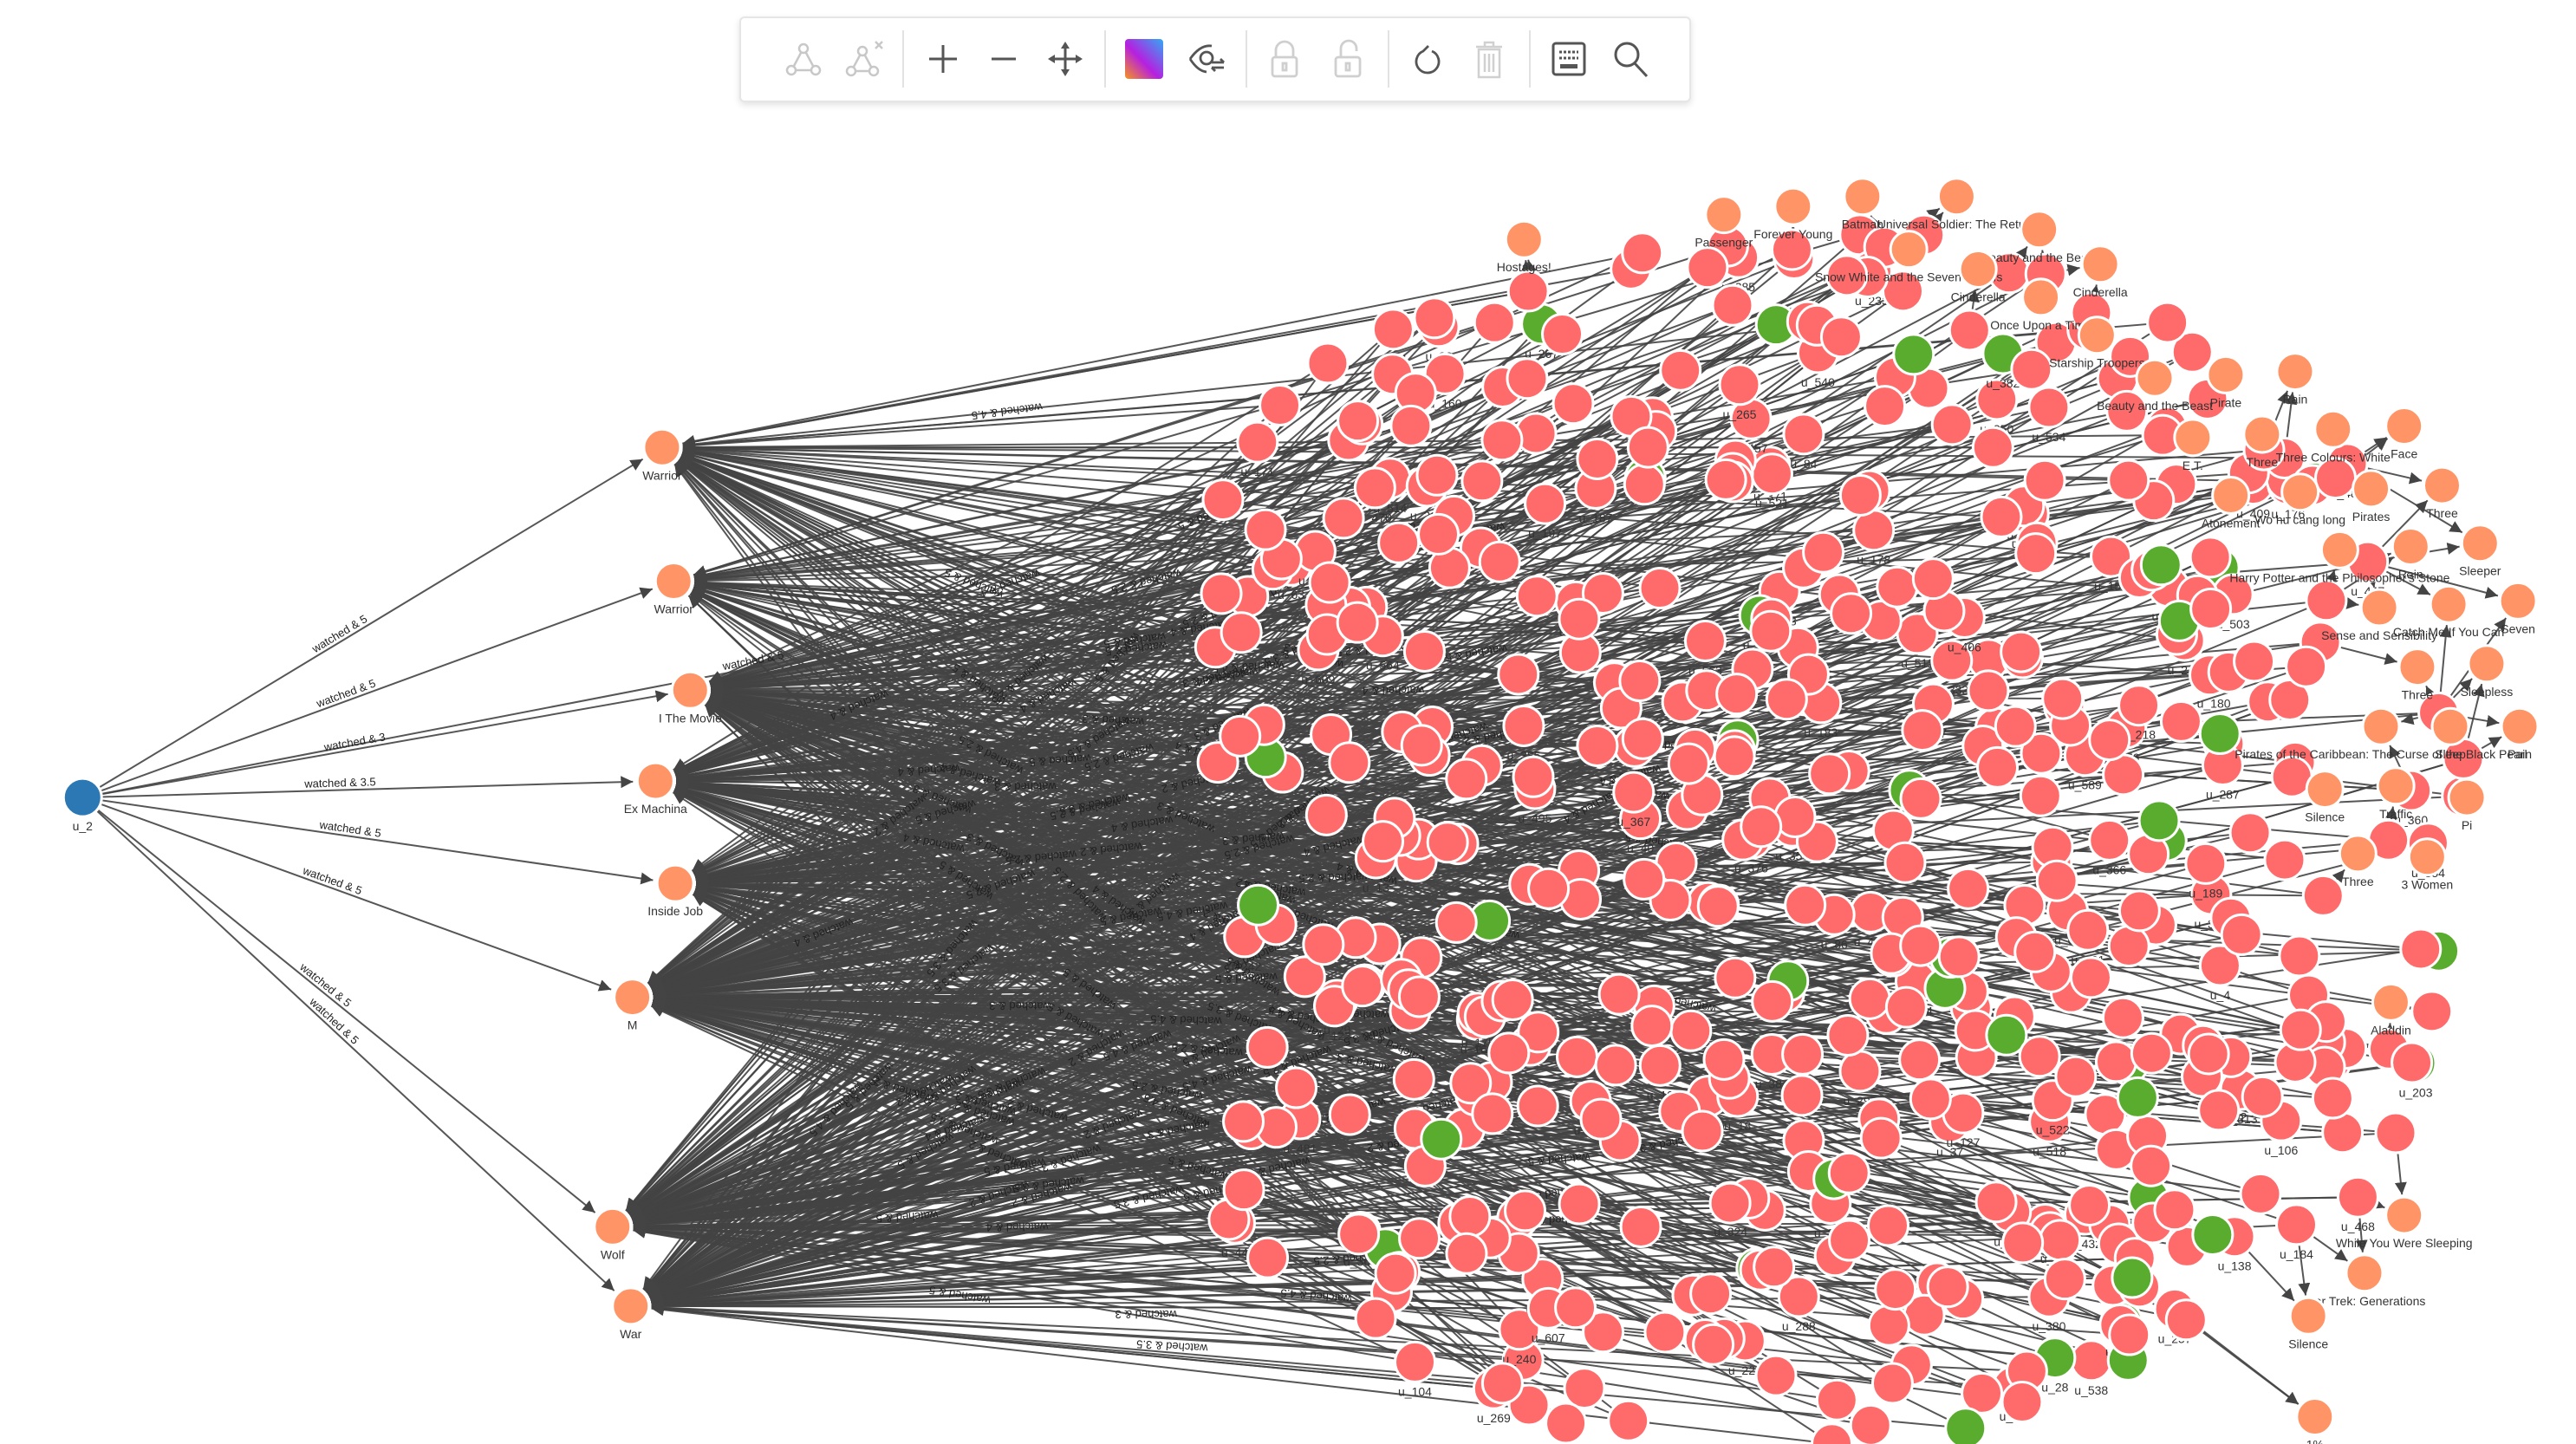 The image size is (2576, 1444). I want to click on keyboard-shortcuts-button, so click(1568, 59).